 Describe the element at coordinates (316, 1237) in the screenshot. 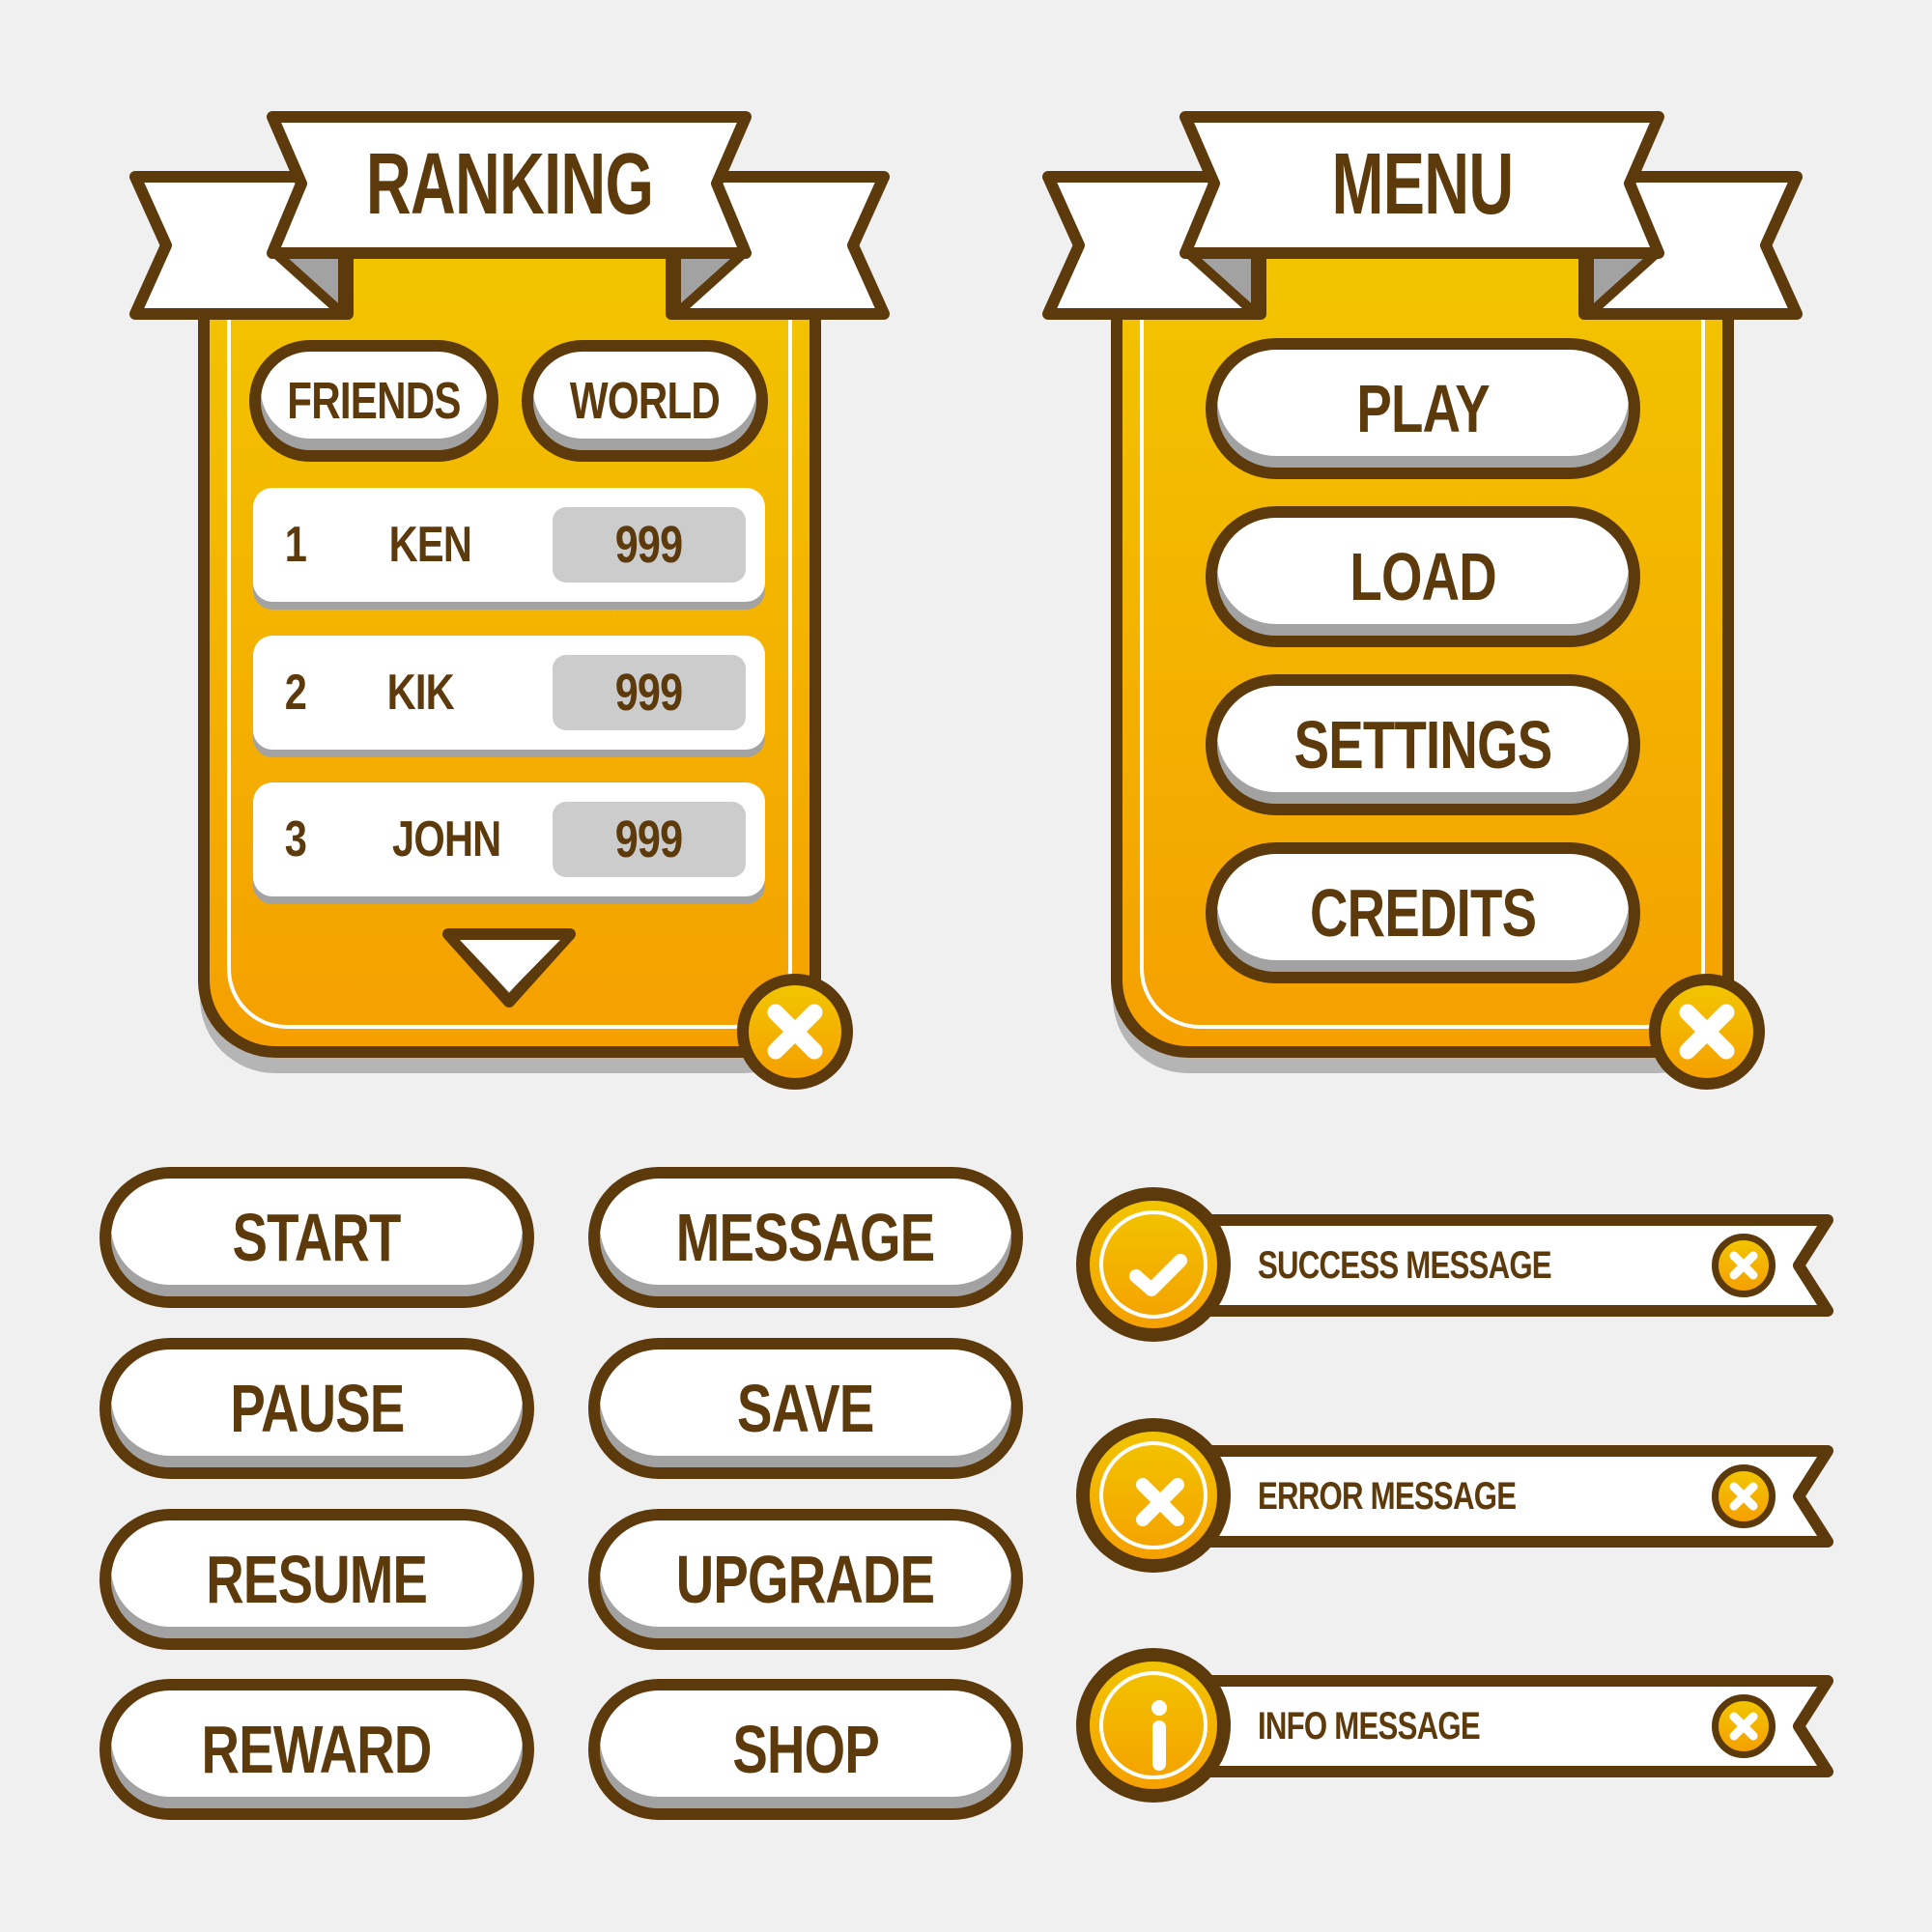

I see `start-button: START` at that location.